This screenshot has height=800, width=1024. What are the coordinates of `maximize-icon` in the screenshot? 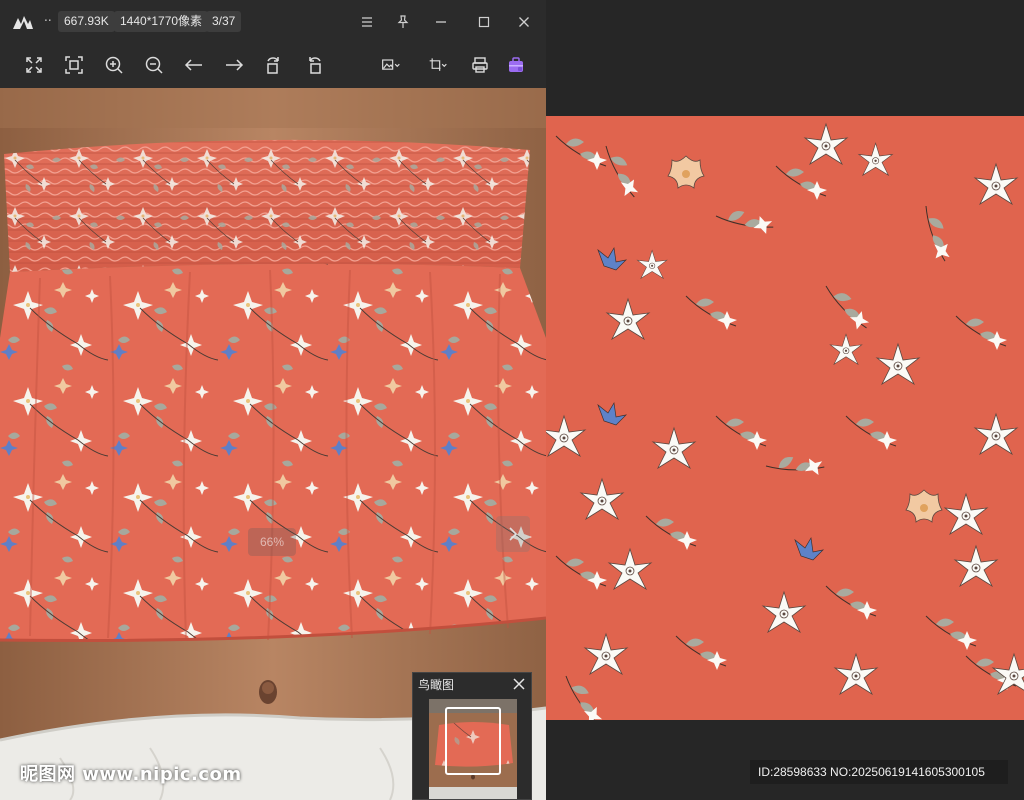 It's located at (484, 22).